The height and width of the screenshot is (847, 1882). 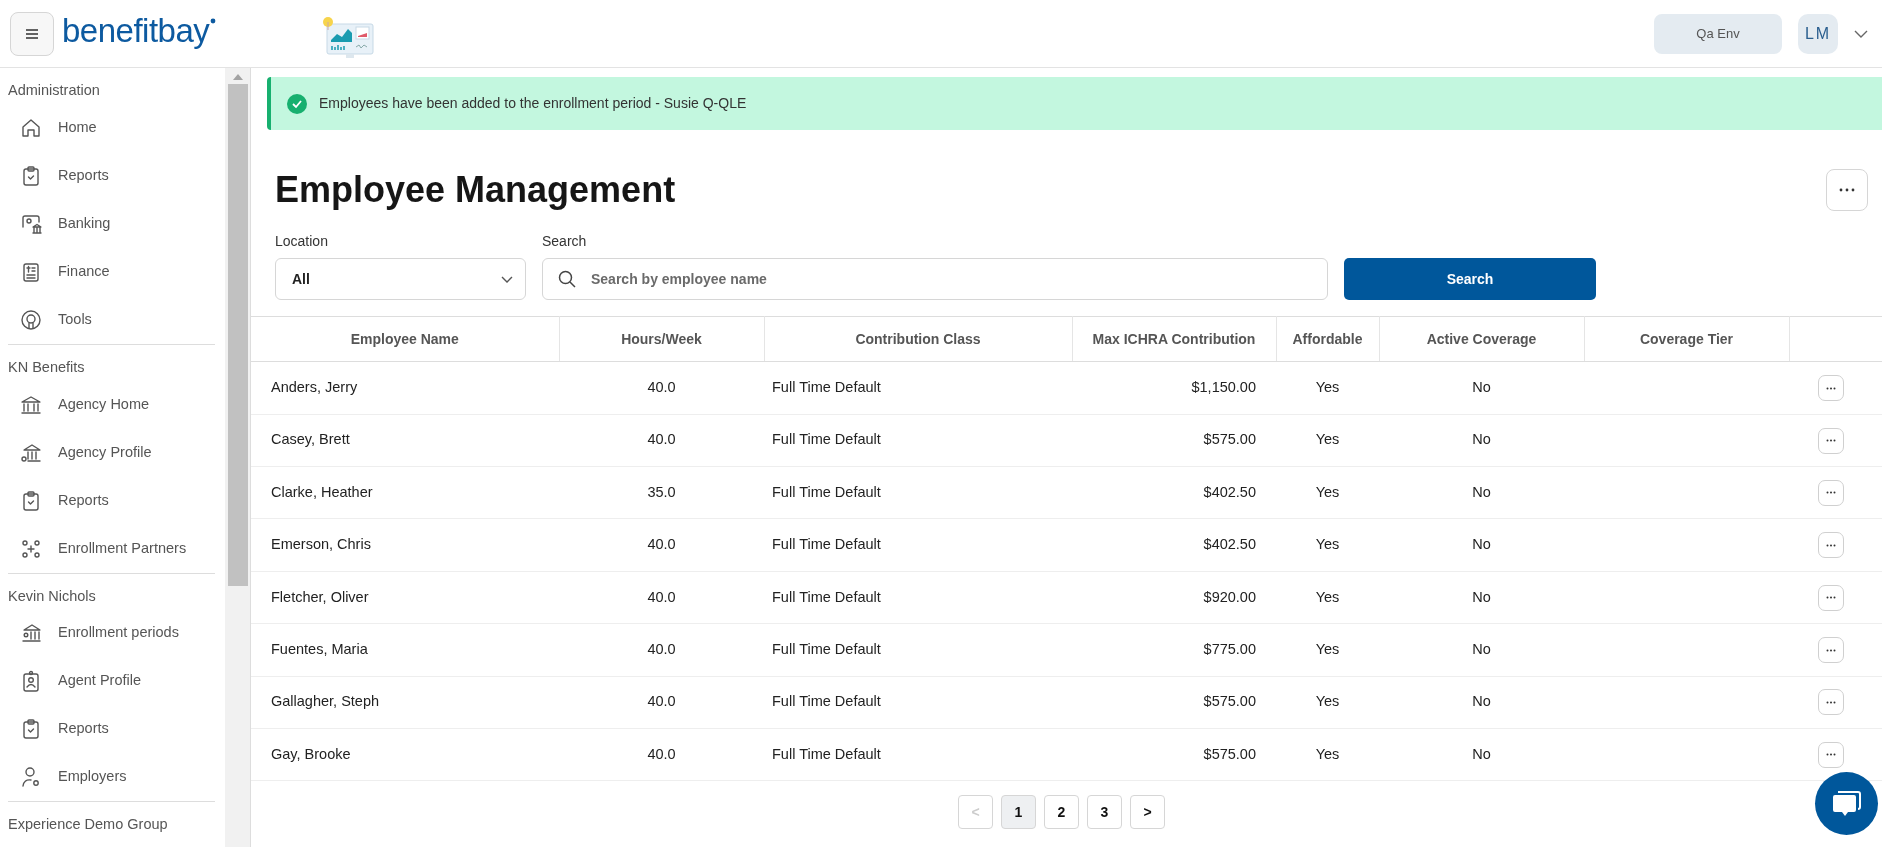 What do you see at coordinates (31, 681) in the screenshot?
I see `id-badge-icon` at bounding box center [31, 681].